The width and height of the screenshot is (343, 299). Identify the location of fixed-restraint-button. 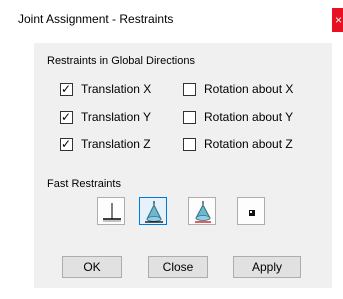
(111, 211).